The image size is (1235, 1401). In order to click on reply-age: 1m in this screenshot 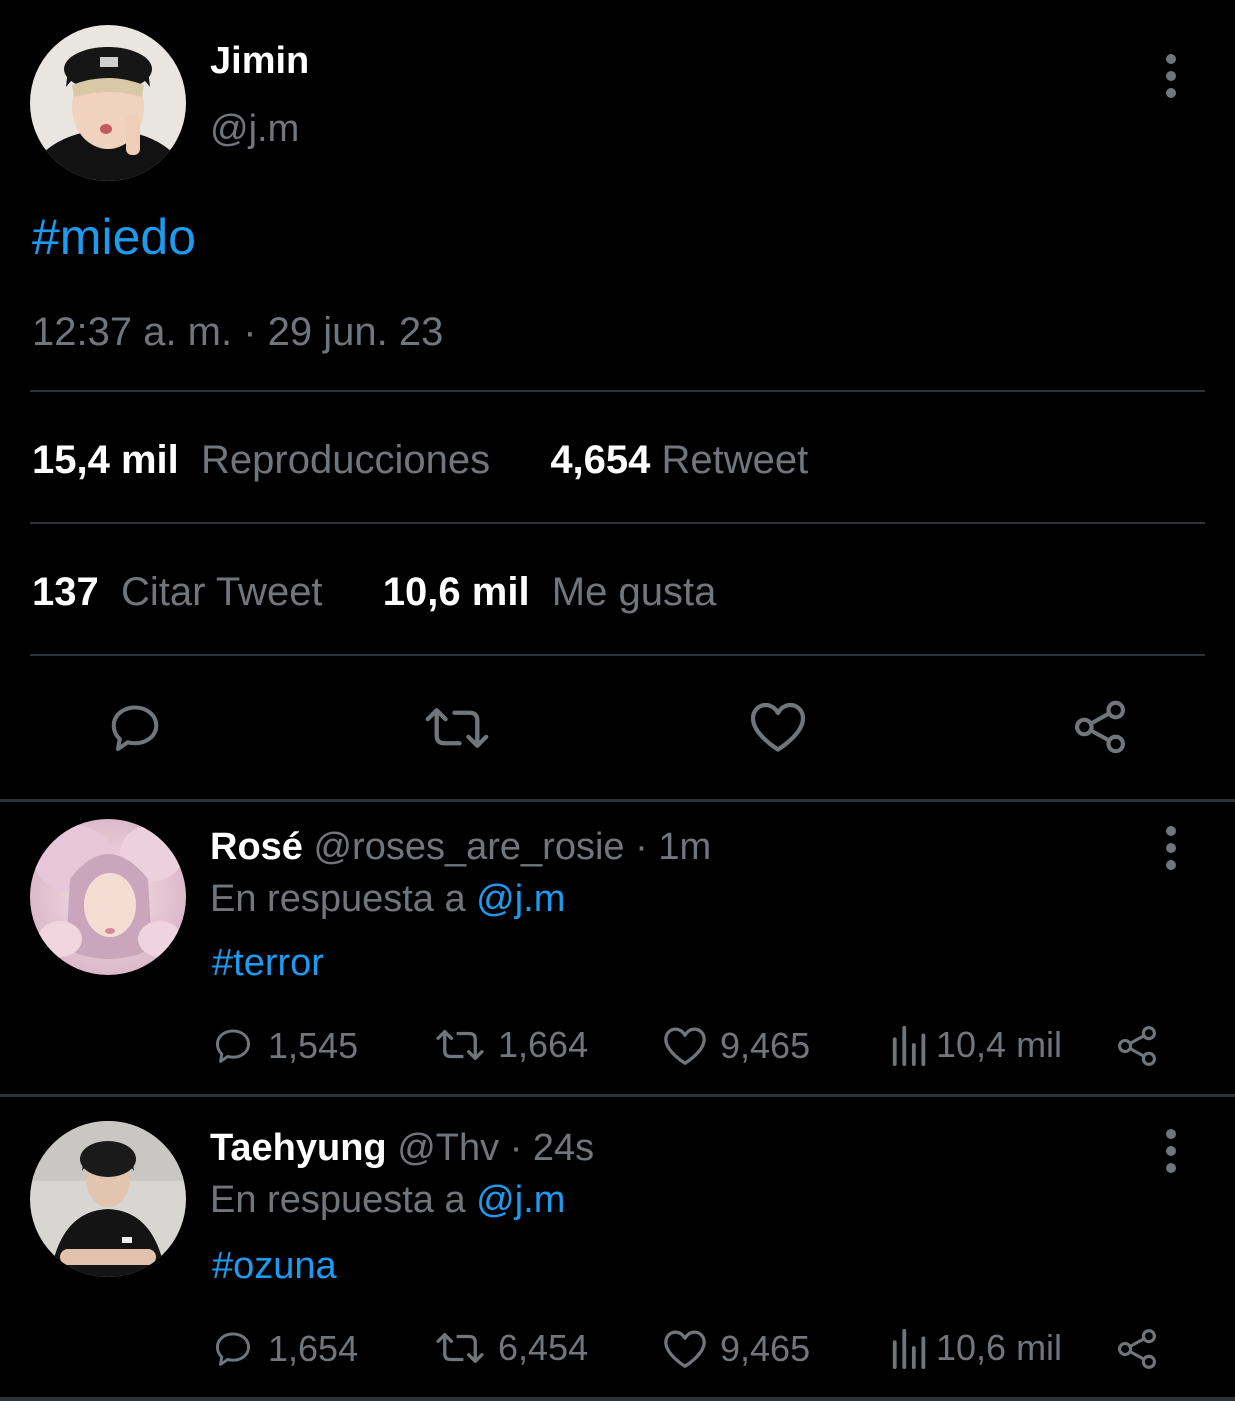, I will do `click(685, 847)`.